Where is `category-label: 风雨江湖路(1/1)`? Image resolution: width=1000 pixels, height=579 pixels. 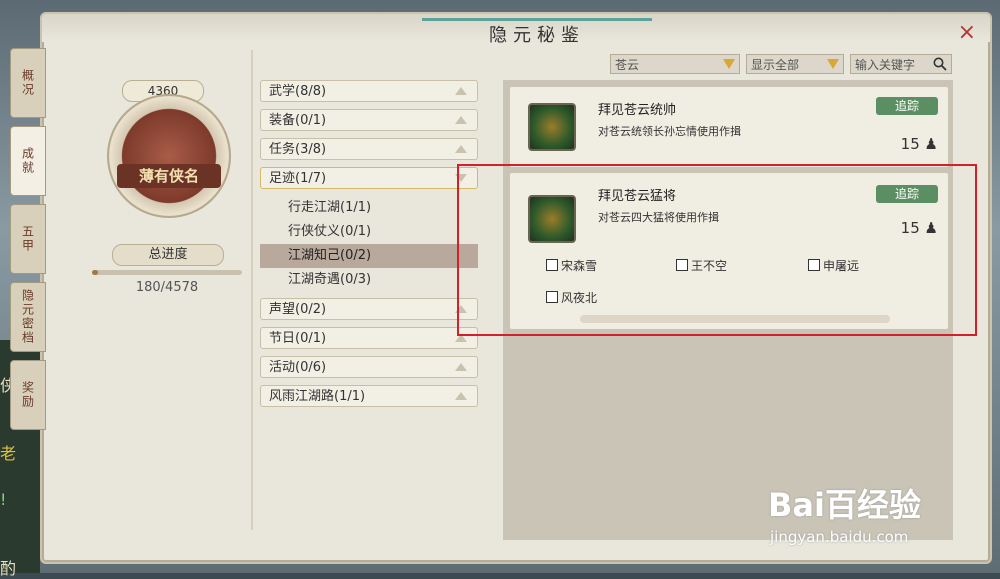
category-label: 风雨江湖路(1/1) is located at coordinates (317, 396).